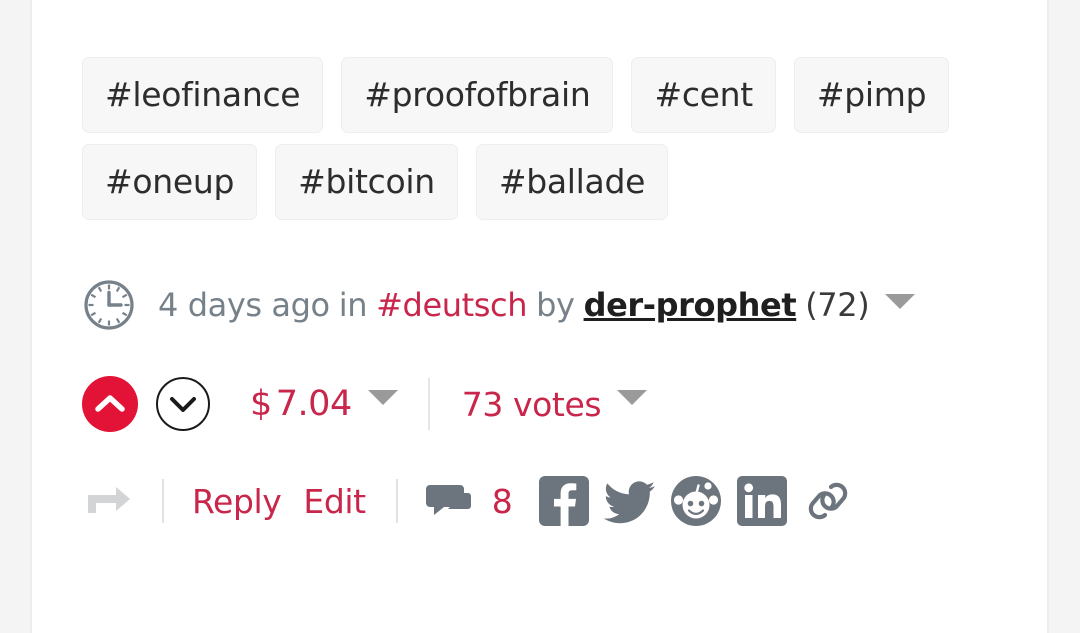 This screenshot has height=633, width=1080. What do you see at coordinates (572, 182) in the screenshot?
I see `tag-ballade: #ballade` at bounding box center [572, 182].